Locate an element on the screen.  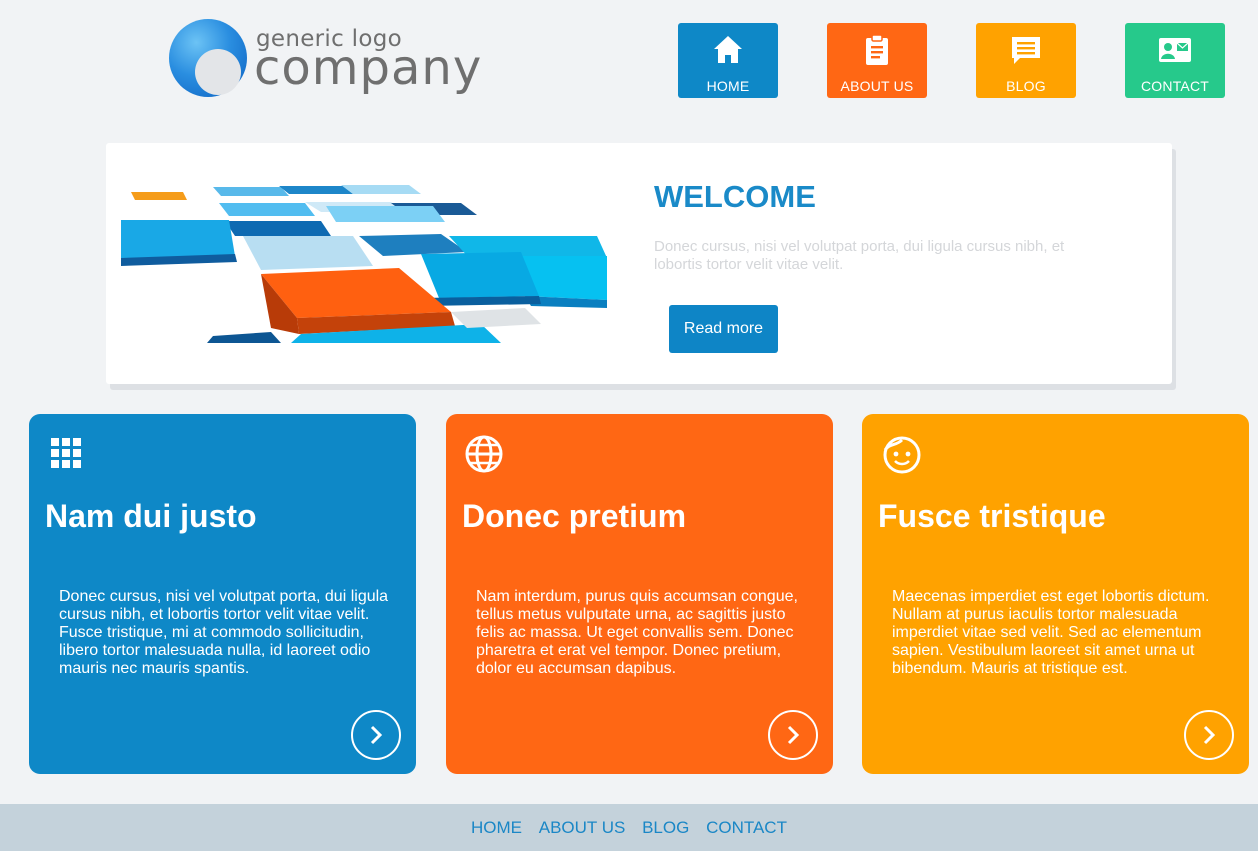
nav-home-button: HOME is located at coordinates (728, 60).